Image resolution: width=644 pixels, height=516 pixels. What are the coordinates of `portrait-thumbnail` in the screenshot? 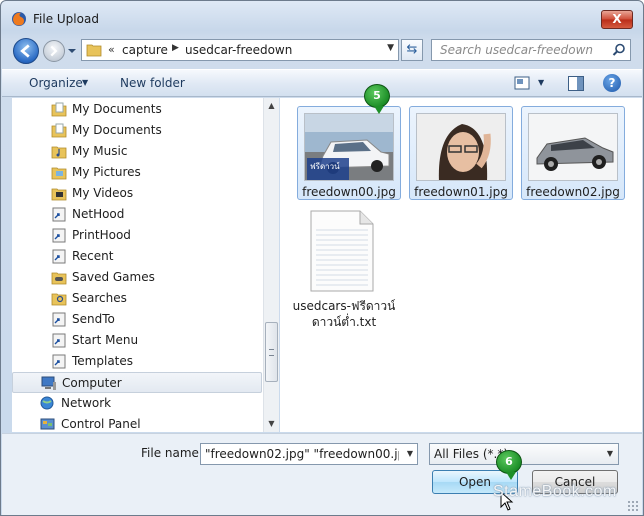 It's located at (461, 147).